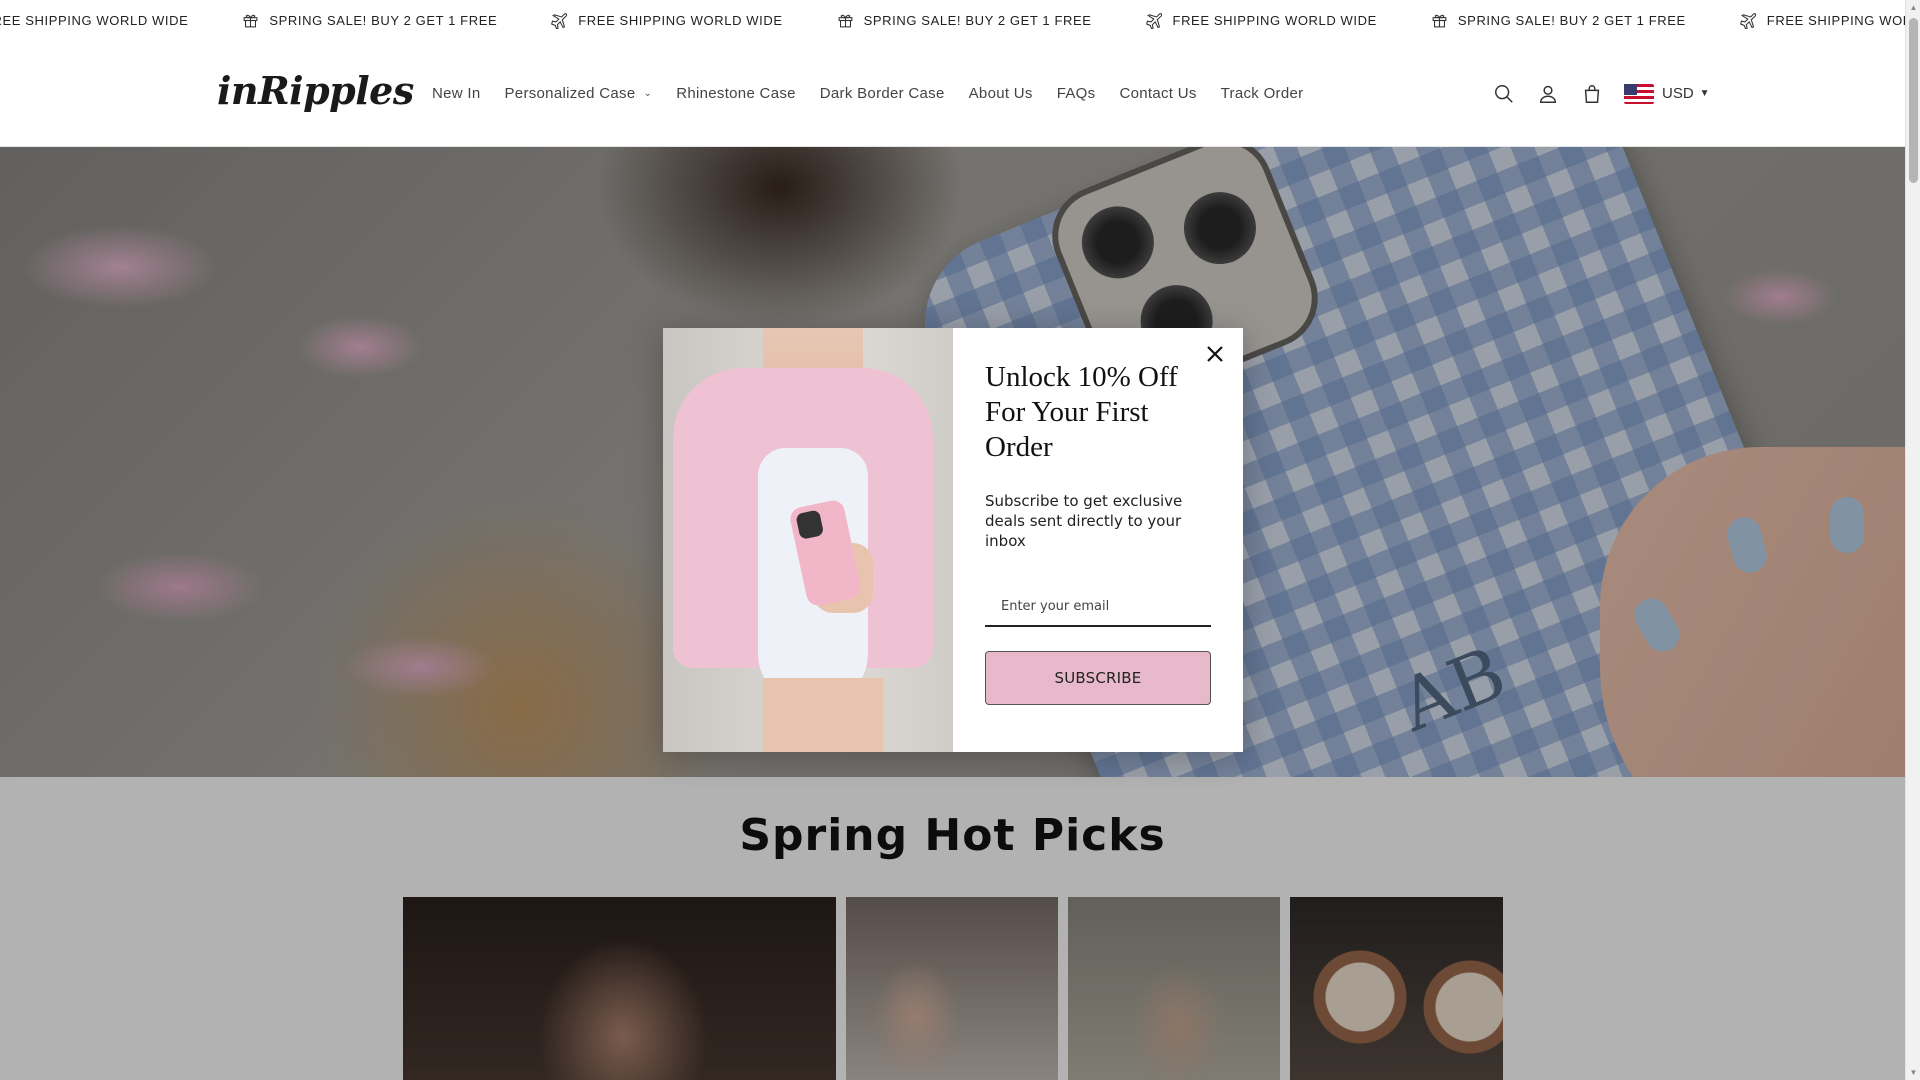 This screenshot has width=1920, height=1080. I want to click on nav-item-personalized-case: Personalized Case ⌄, so click(579, 93).